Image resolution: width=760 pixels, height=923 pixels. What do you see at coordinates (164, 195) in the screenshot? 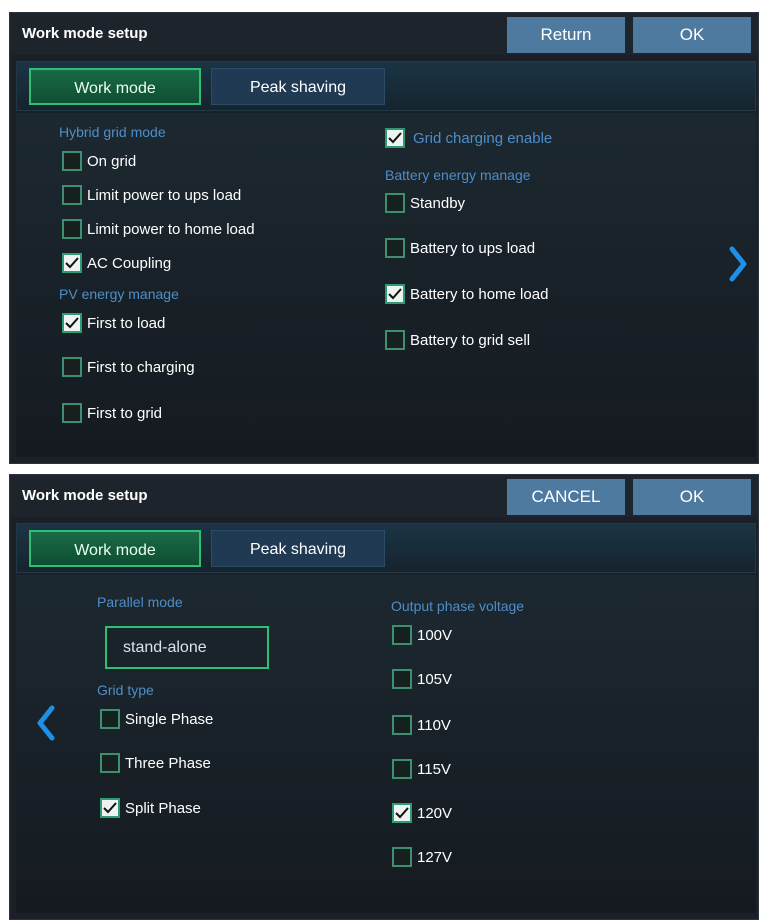
I see `option-label: Limit power to ups load` at bounding box center [164, 195].